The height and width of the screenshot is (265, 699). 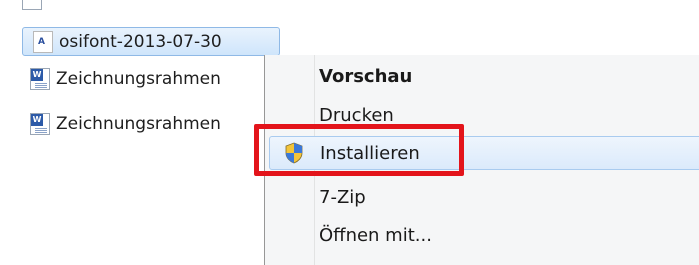 I want to click on menu-item-vorschau: Vorschau, so click(x=482, y=76).